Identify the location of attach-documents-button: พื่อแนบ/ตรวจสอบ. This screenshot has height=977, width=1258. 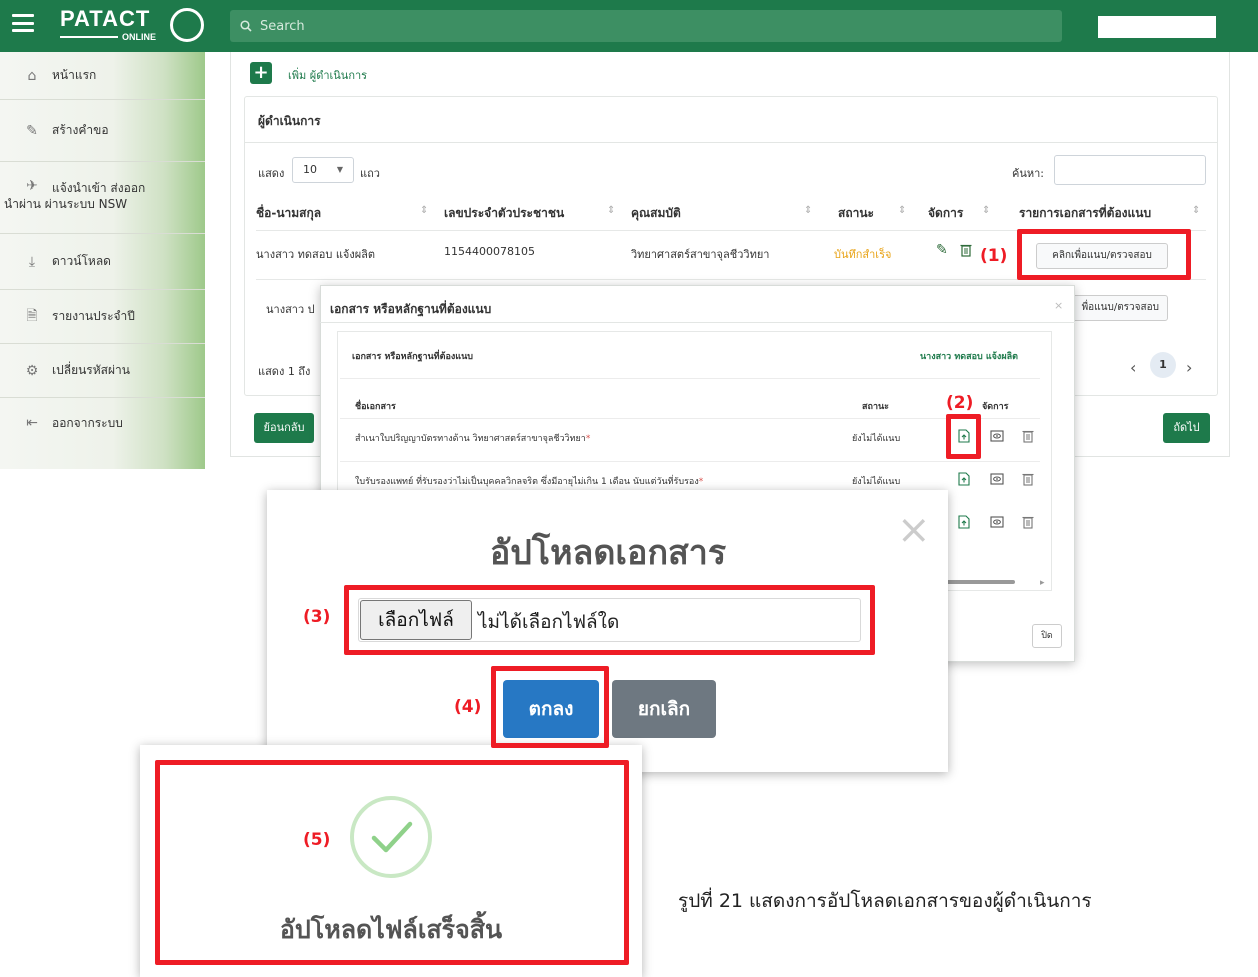
(1114, 308).